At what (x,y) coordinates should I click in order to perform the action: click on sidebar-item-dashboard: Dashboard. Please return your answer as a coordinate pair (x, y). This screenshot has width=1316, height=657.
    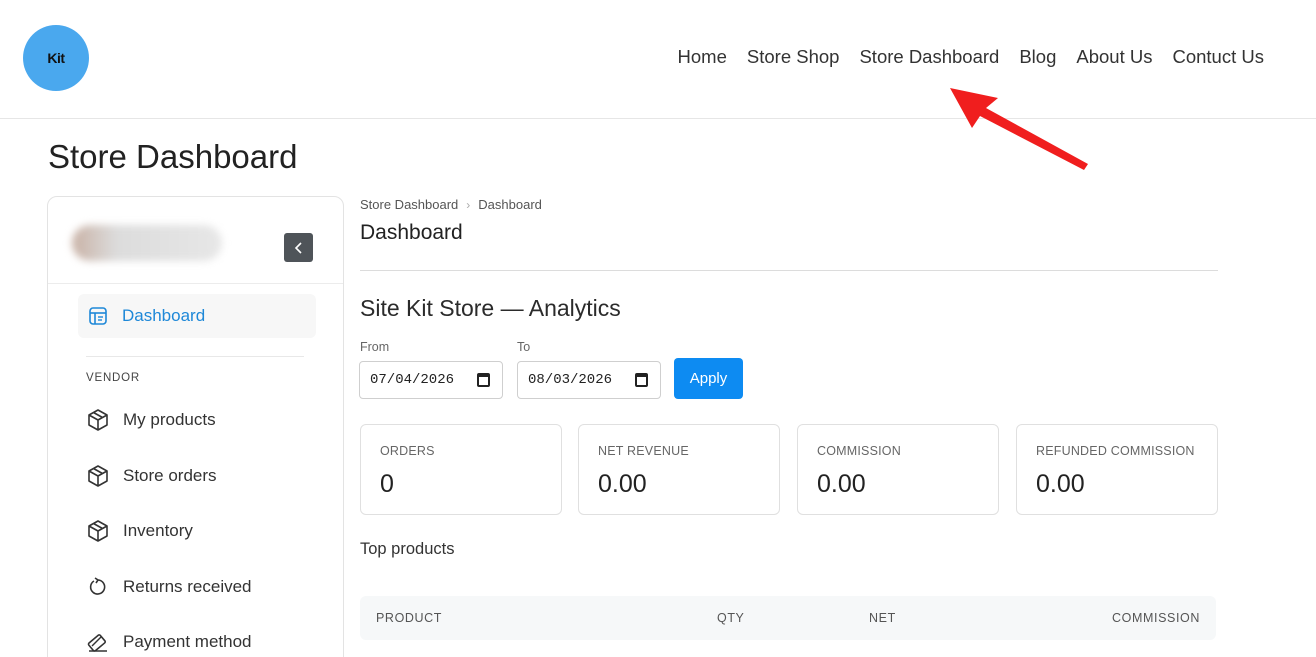
    Looking at the image, I should click on (197, 316).